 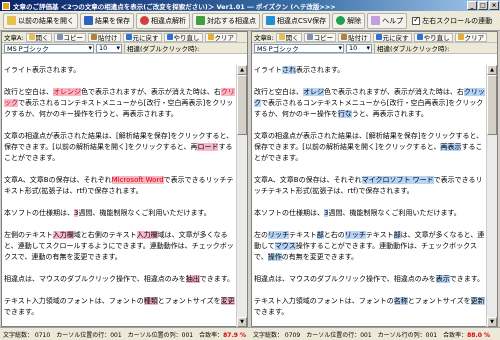 What do you see at coordinates (58, 180) in the screenshot?
I see `text-run: 文章A、文章Bの保存は、それぞれ` at bounding box center [58, 180].